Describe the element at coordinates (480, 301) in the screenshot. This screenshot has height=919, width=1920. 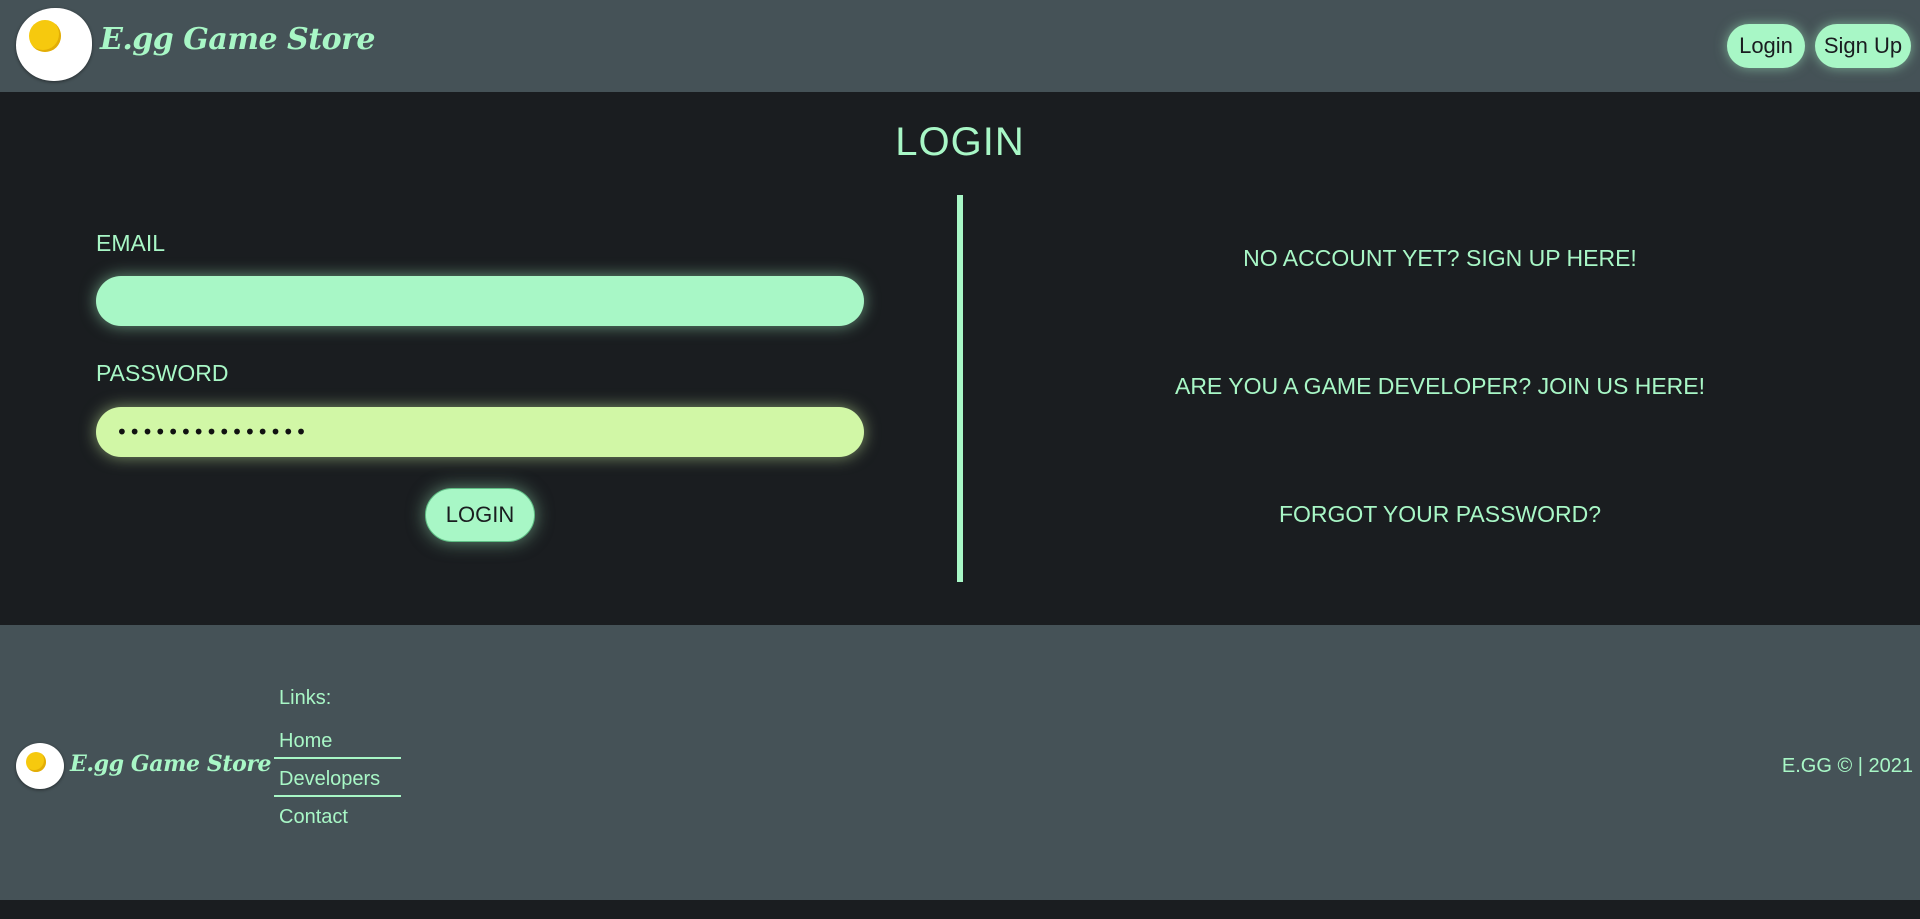
I see `email-field` at that location.